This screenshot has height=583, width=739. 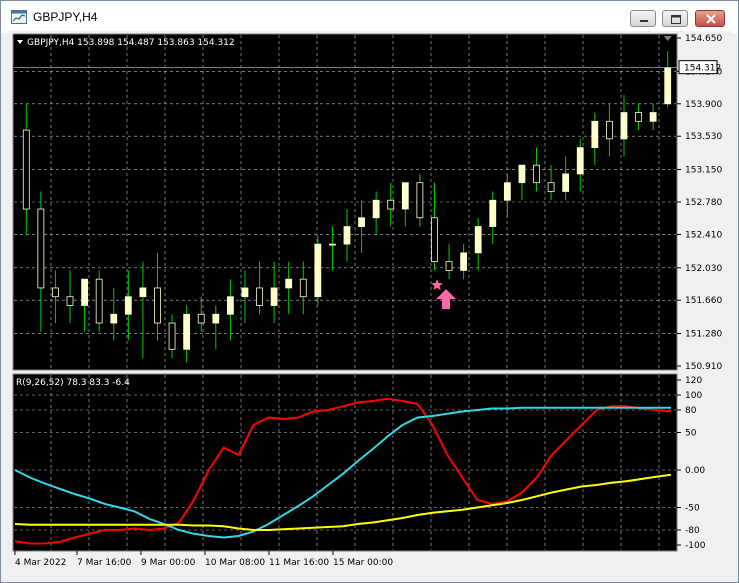 I want to click on price-axis-label: 150.910, so click(x=703, y=367).